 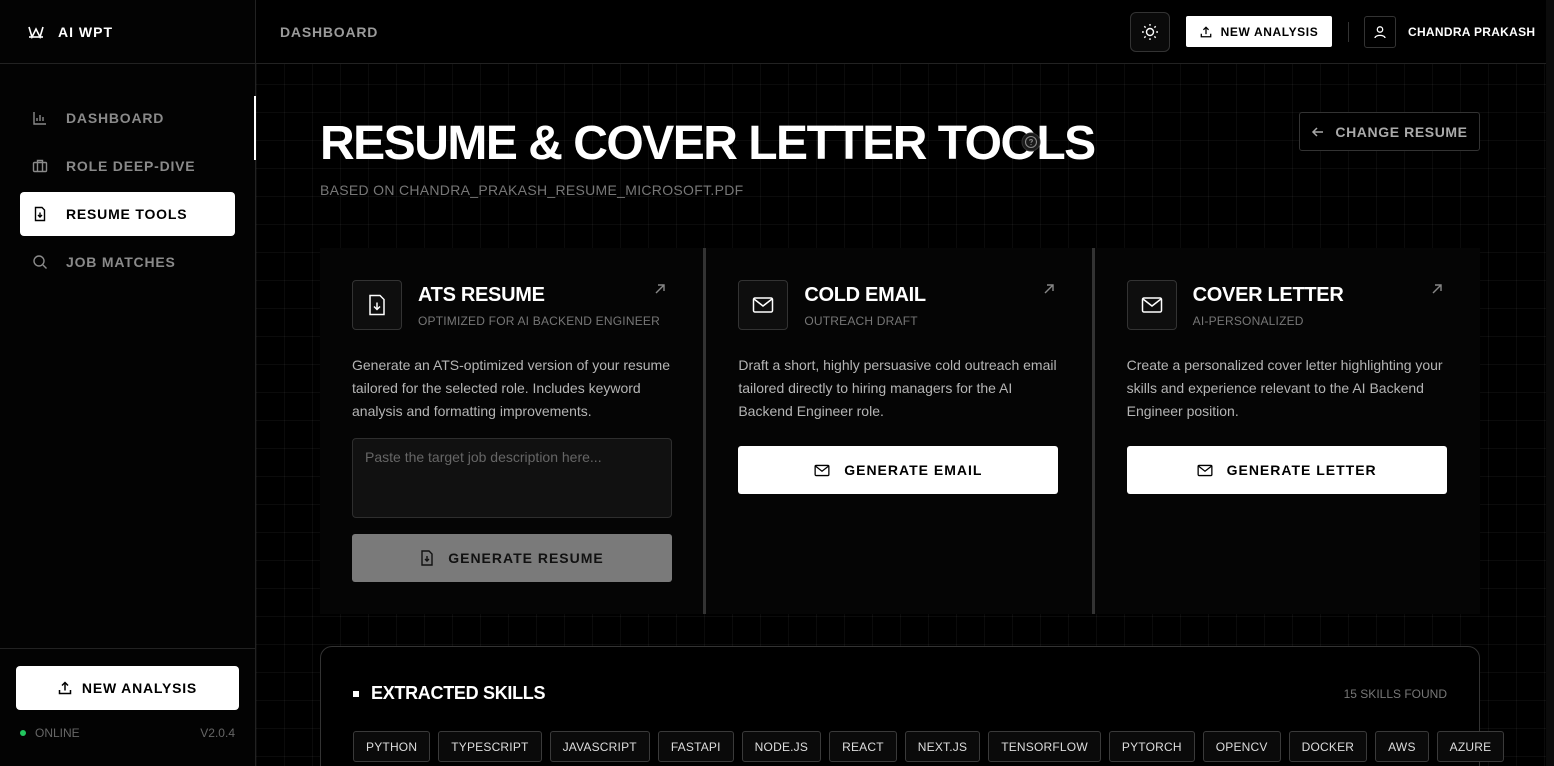 I want to click on topbar: DASHBOARD NEW ANALYSIS CHANDRA PRAKASH, so click(x=901, y=32).